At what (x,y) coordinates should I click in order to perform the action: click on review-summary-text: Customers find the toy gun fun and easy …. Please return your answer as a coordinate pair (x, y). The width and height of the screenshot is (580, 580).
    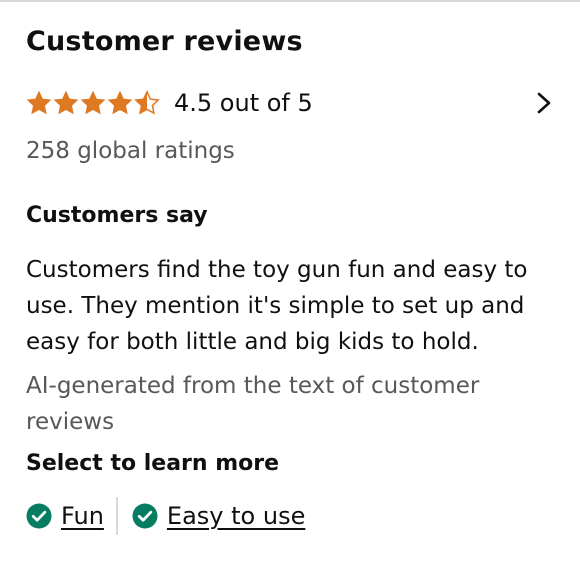
    Looking at the image, I should click on (277, 306).